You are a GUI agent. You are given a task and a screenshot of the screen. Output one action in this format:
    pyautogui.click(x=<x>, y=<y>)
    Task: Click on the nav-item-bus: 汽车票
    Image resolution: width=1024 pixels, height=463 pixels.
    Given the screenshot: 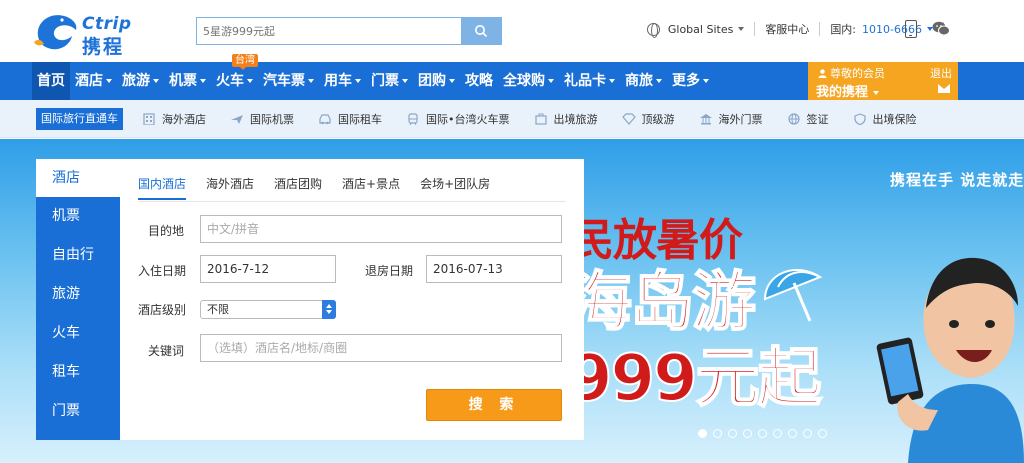 What is the action you would take?
    pyautogui.click(x=288, y=81)
    